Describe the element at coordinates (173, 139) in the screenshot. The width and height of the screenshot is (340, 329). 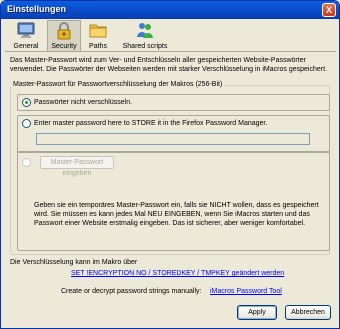
I see `master-password-input` at that location.